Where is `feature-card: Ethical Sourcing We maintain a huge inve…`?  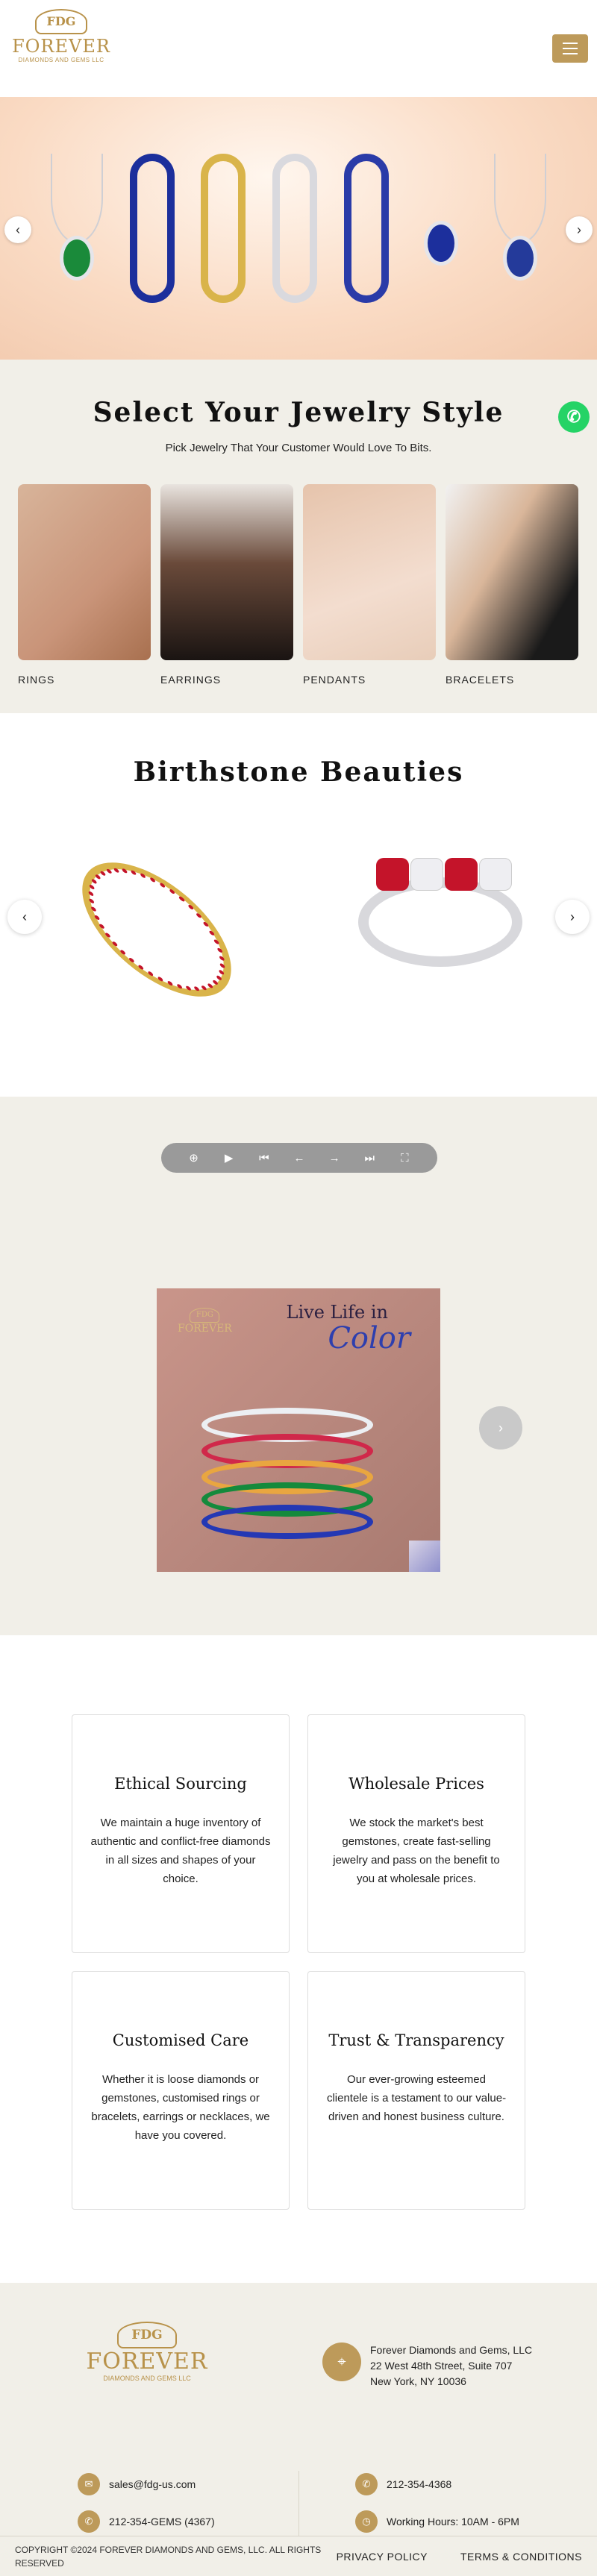
feature-card: Ethical Sourcing We maintain a huge inve… is located at coordinates (181, 1833).